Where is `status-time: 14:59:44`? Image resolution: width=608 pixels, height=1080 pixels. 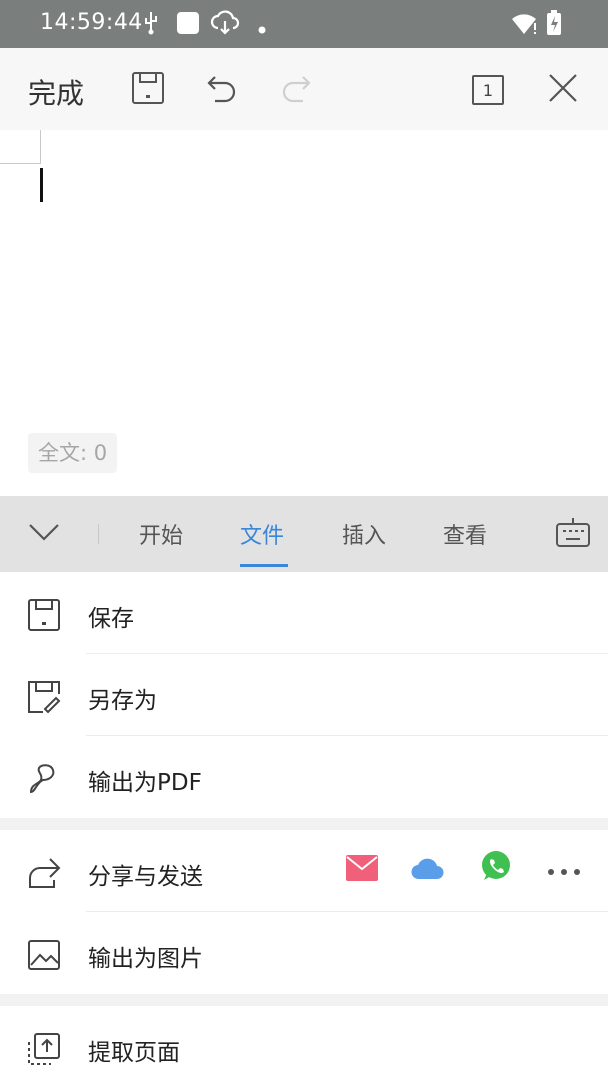
status-time: 14:59:44 is located at coordinates (91, 22).